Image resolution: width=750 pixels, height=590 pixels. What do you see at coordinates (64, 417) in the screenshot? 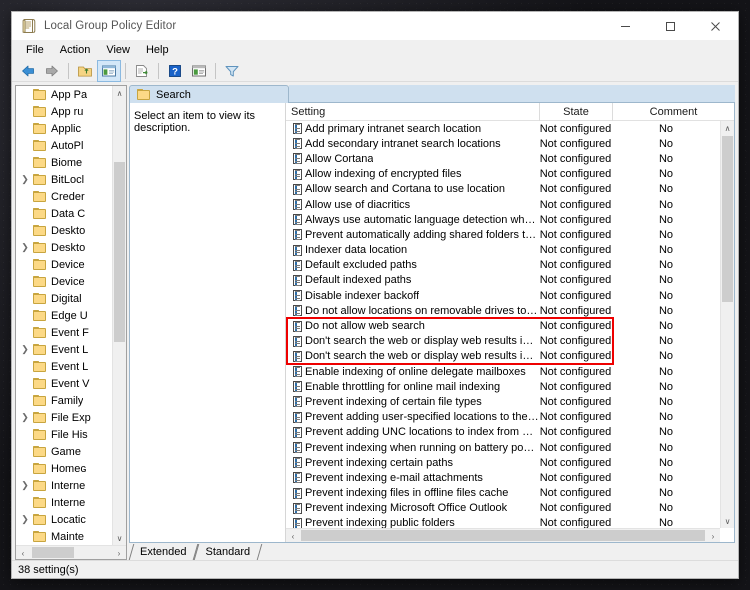
I see `tree-node: ❯ File Exp` at bounding box center [64, 417].